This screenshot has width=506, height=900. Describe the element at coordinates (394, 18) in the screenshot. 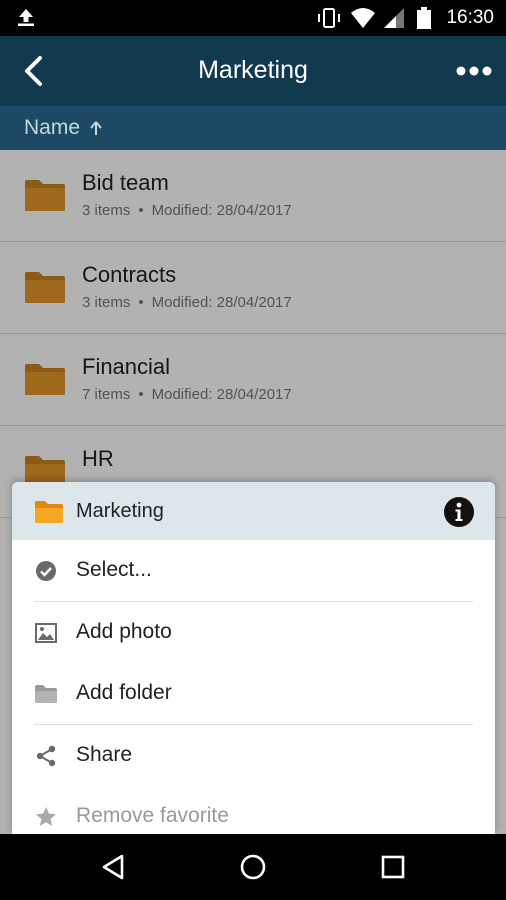

I see `signal-icon` at that location.